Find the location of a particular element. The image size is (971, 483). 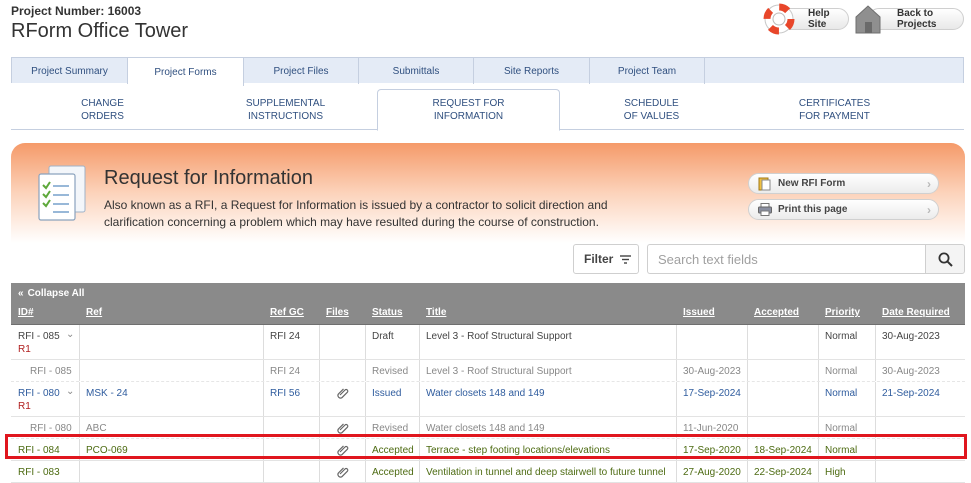

back-to-projects-button: Back to Projects is located at coordinates (909, 19).